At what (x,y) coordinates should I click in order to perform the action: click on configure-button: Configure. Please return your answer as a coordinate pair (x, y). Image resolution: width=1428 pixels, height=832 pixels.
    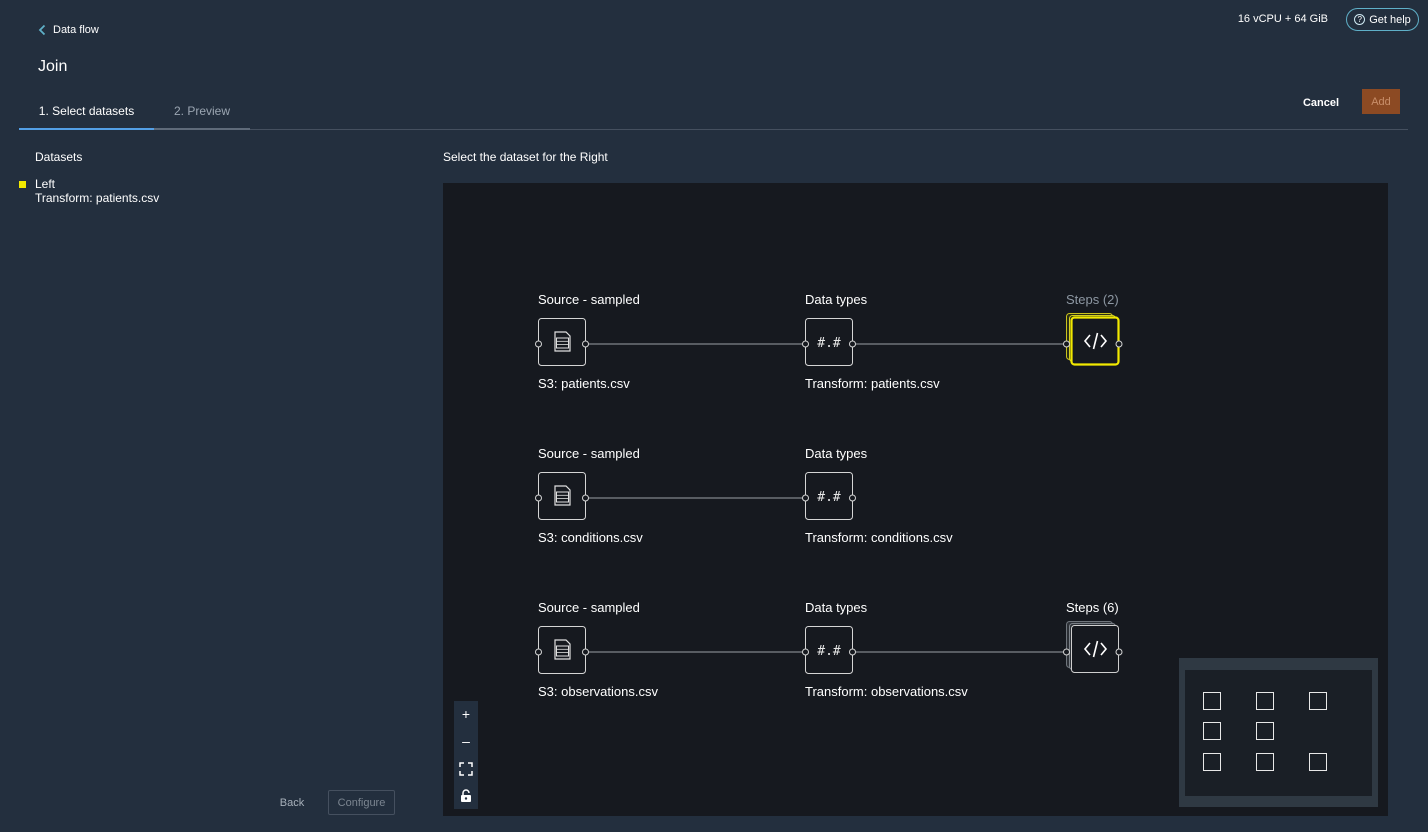
    Looking at the image, I should click on (361, 802).